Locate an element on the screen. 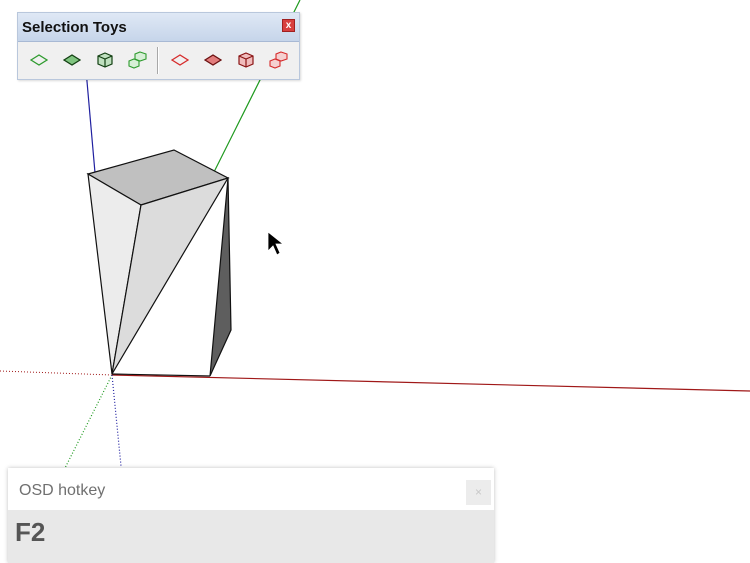 This screenshot has width=750, height=563. select-faces-button is located at coordinates (72, 60).